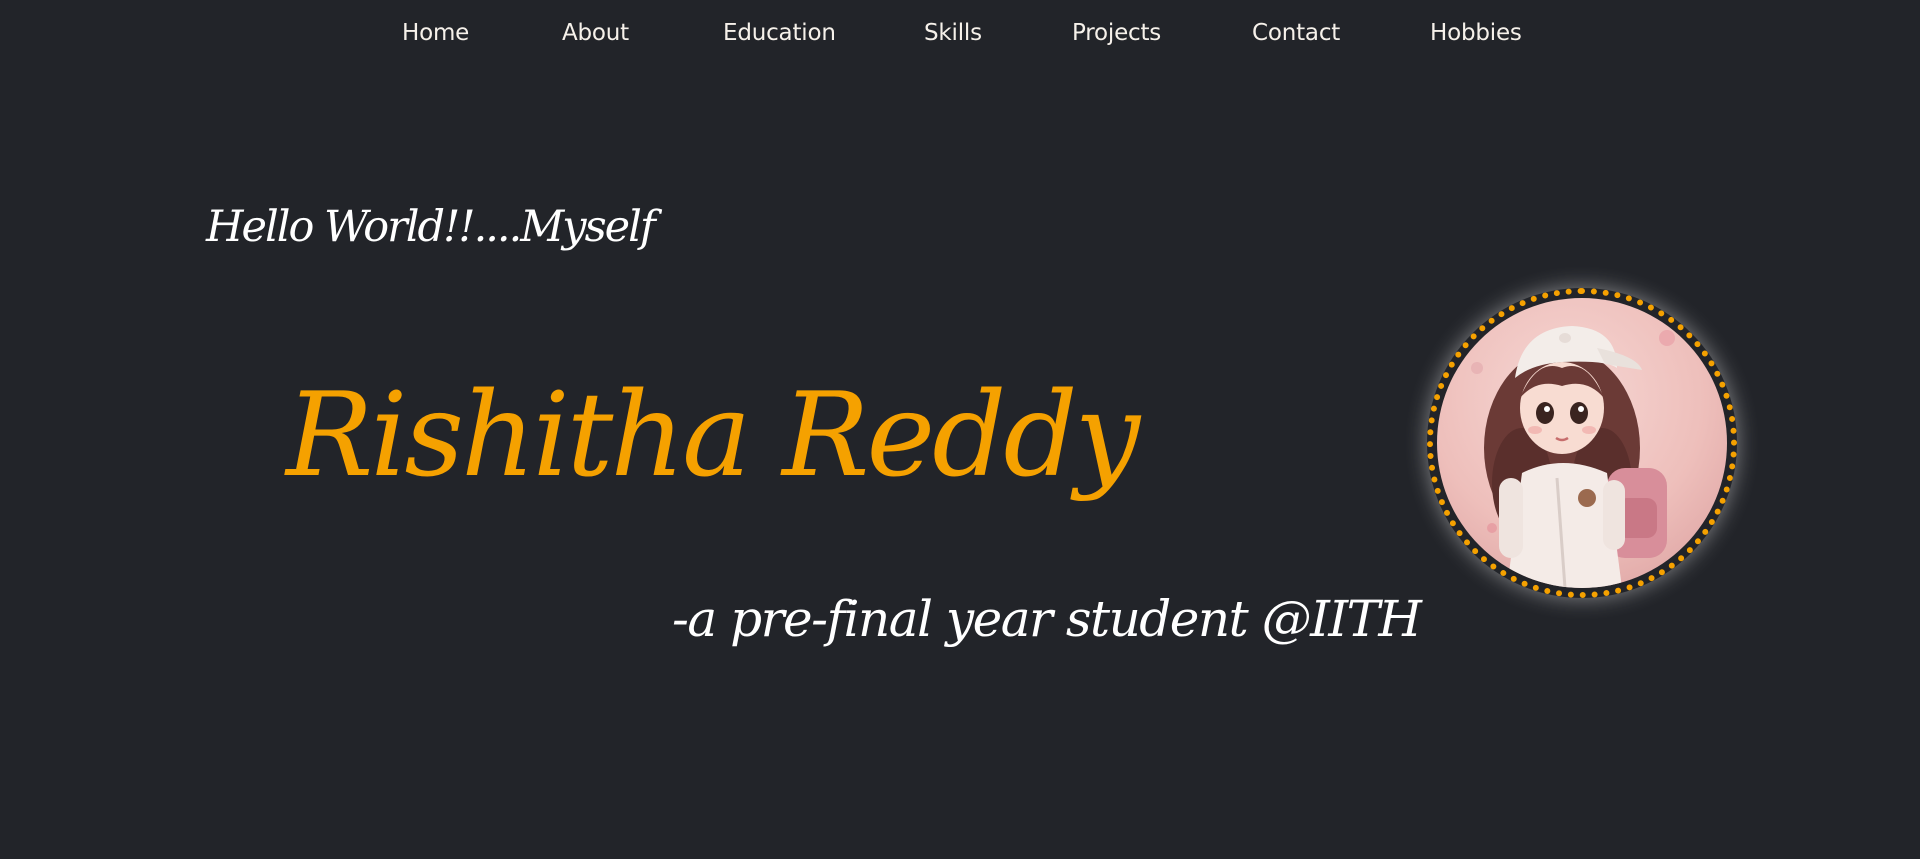 Image resolution: width=1920 pixels, height=859 pixels. Describe the element at coordinates (1047, 619) in the screenshot. I see `hero-tagline: -a pre-final year student @IITH` at that location.